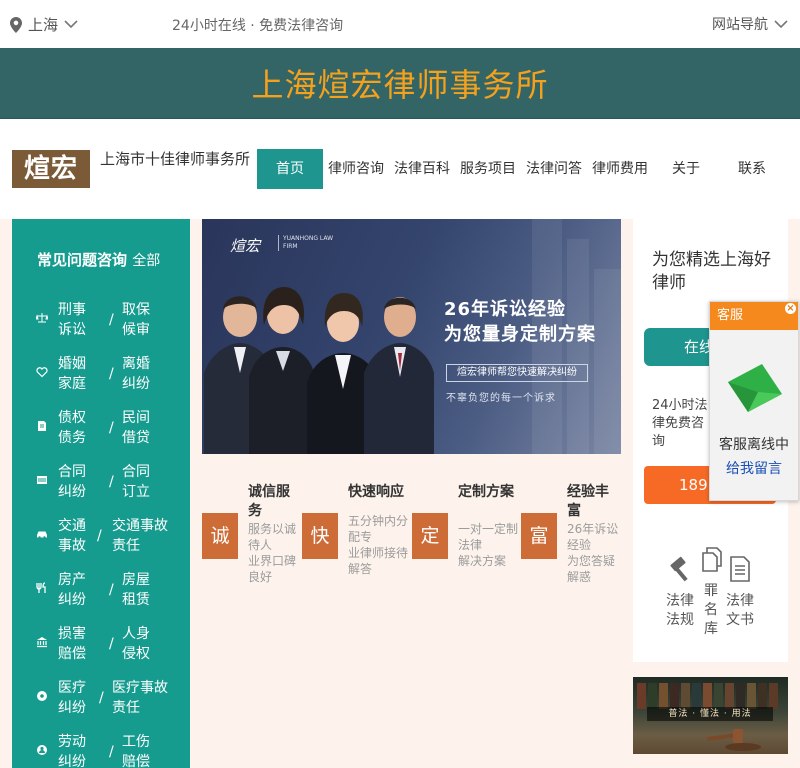 The height and width of the screenshot is (768, 800). What do you see at coordinates (42, 480) in the screenshot?
I see `contract-icon` at bounding box center [42, 480].